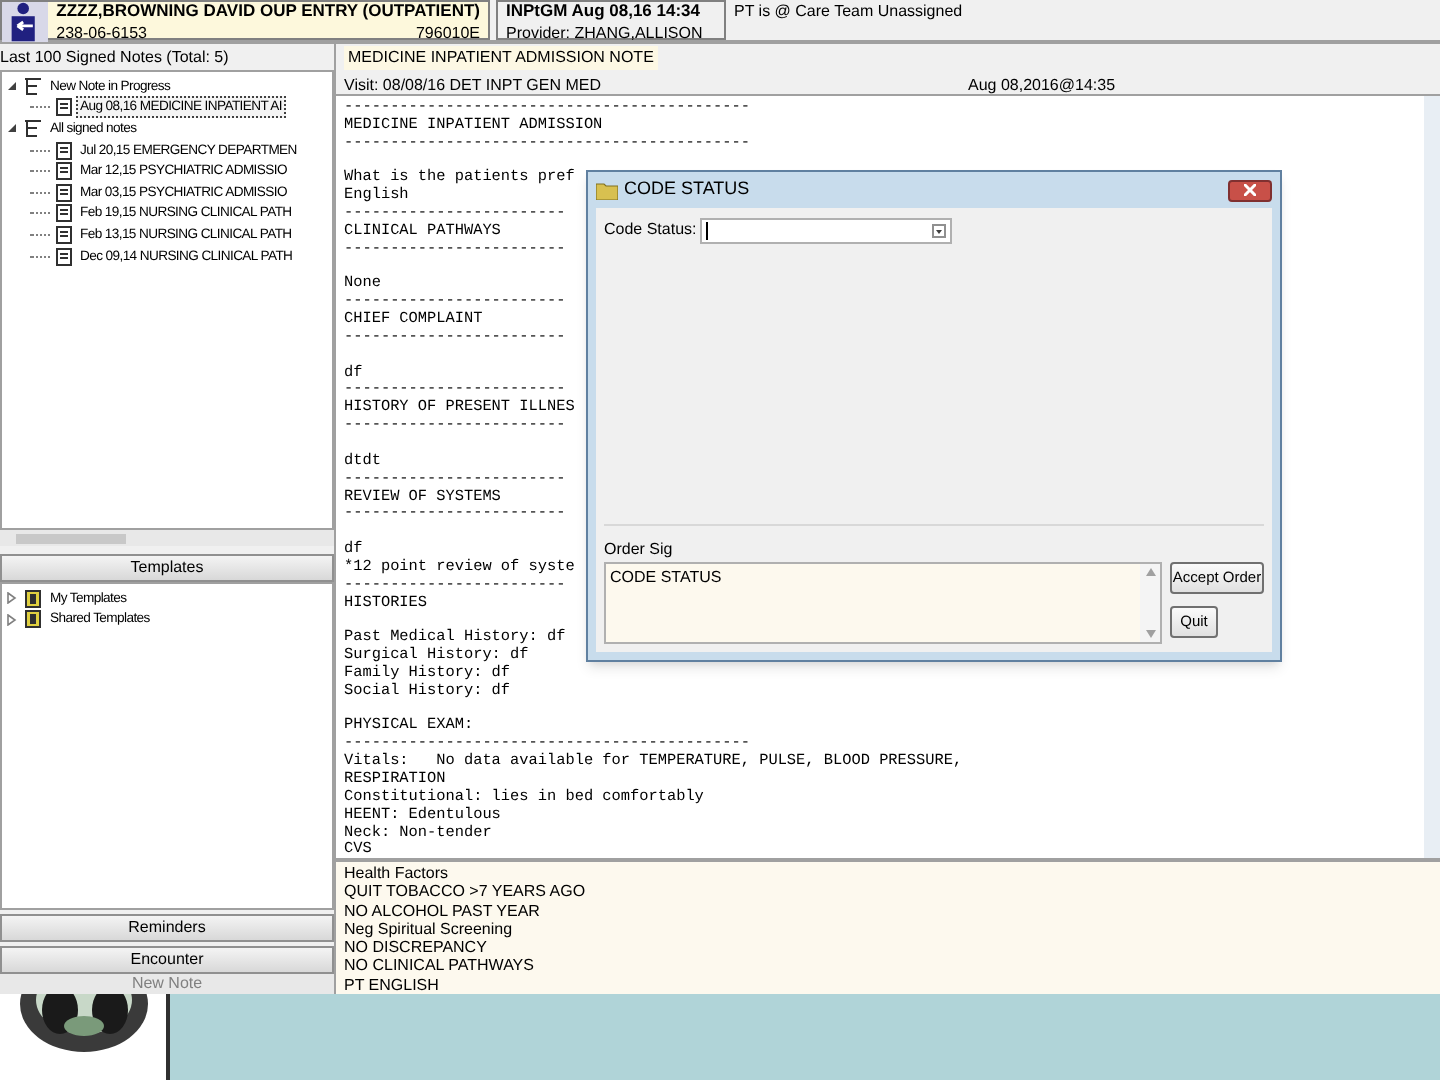  Describe the element at coordinates (604, 11) in the screenshot. I see `encounter-location: INPtGM Aug 08,16 14:34` at that location.